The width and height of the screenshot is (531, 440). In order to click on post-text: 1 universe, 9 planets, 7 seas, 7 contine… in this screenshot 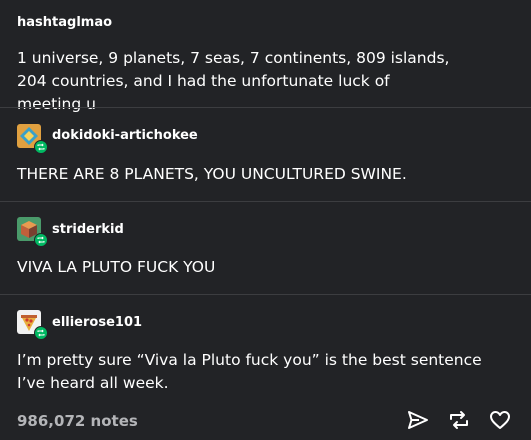, I will do `click(233, 81)`.